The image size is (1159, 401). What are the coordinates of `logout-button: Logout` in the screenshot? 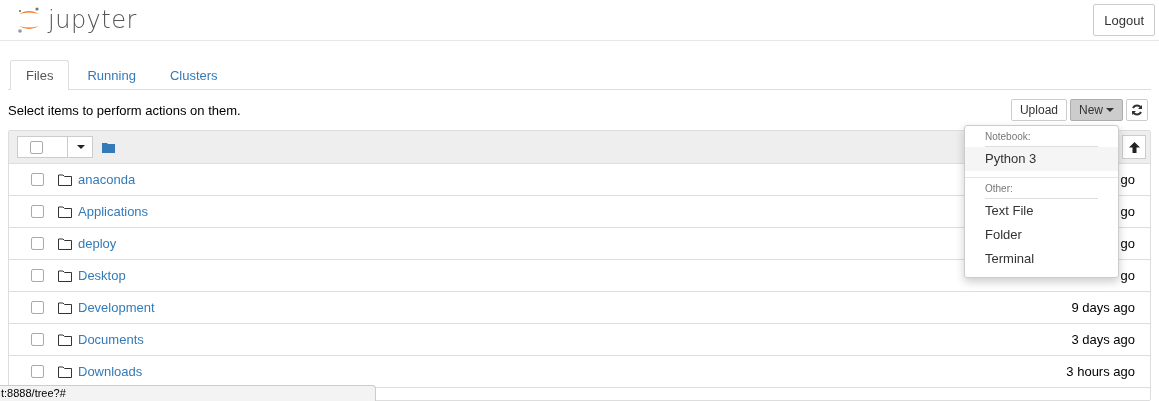 It's located at (1124, 20).